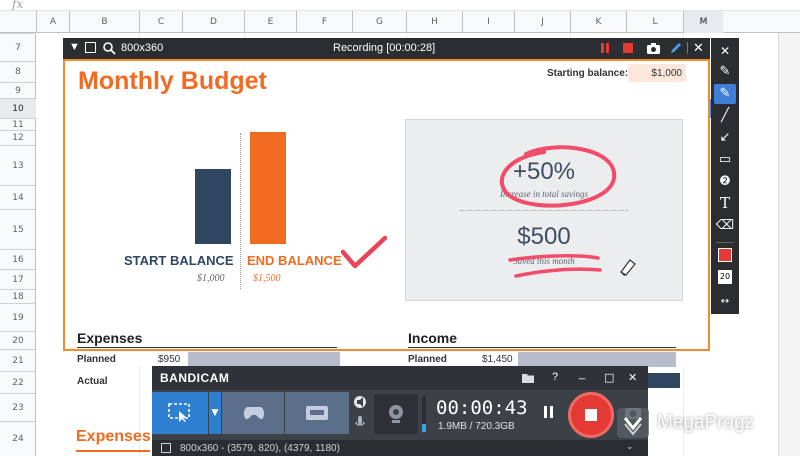  Describe the element at coordinates (18, 90) in the screenshot. I see `row-header-9: 9` at that location.